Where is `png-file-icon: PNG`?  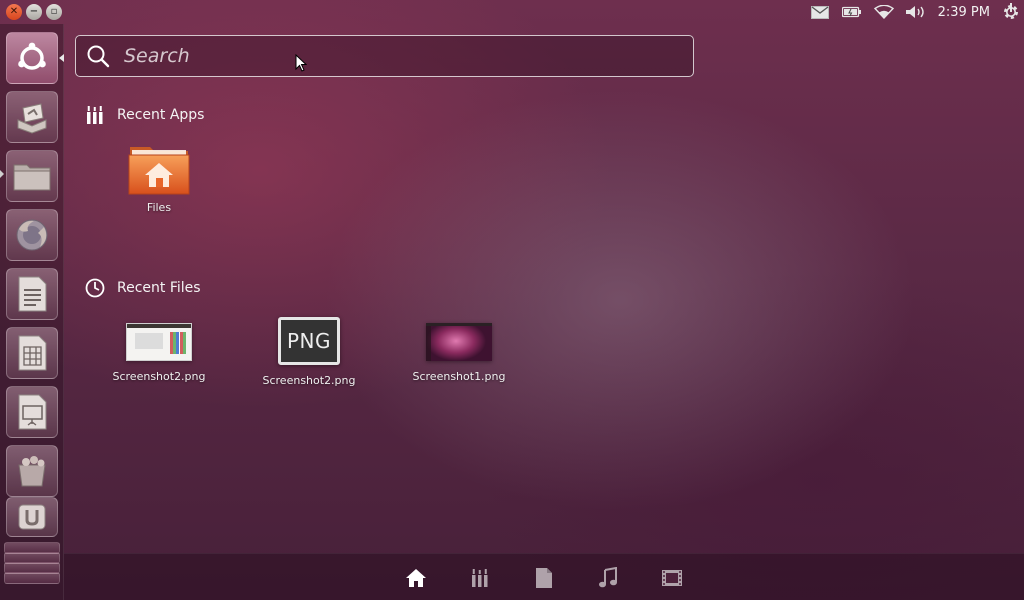 png-file-icon: PNG is located at coordinates (309, 341).